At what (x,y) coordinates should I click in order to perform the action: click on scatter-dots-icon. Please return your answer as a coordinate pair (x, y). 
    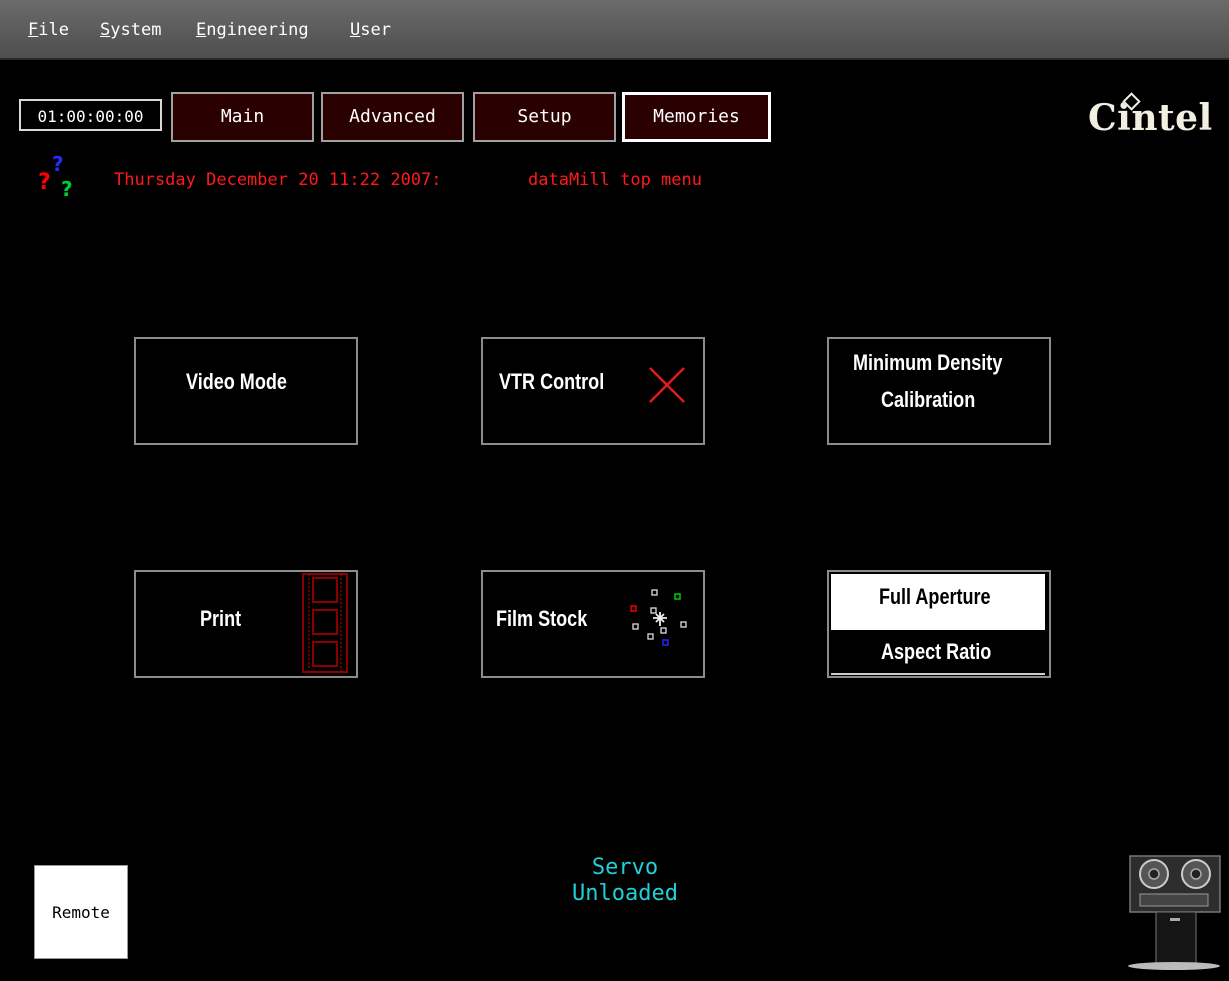
    Looking at the image, I should click on (658, 617).